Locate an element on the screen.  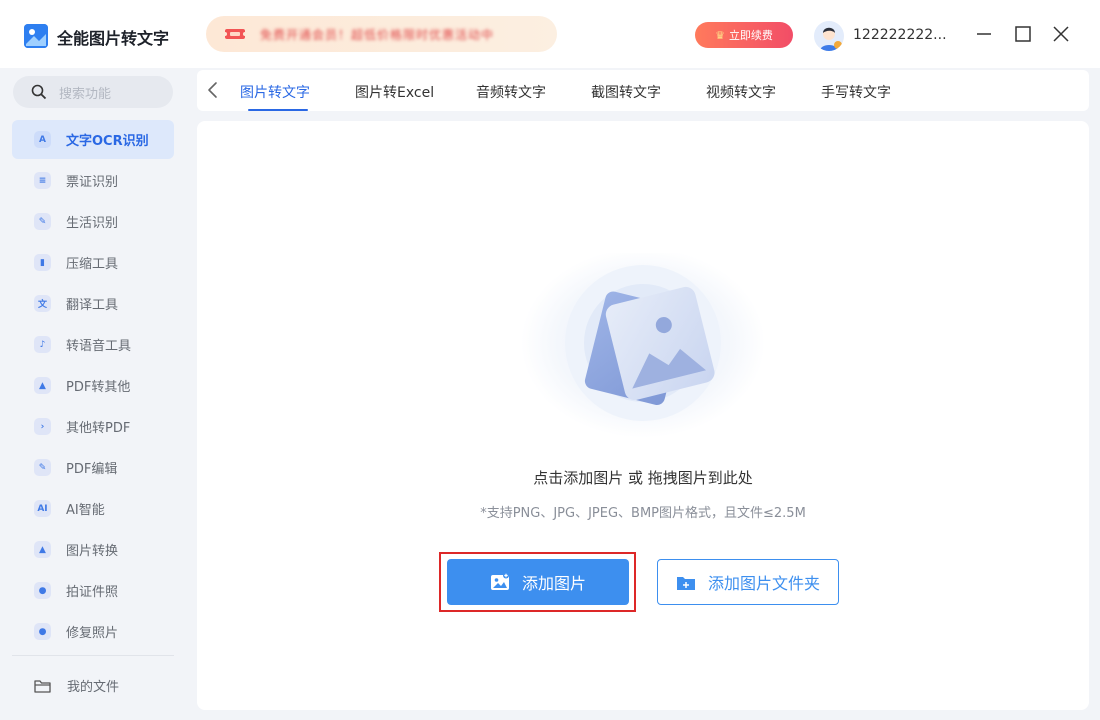
sidebar-item-label: 生活识别 is located at coordinates (92, 223).